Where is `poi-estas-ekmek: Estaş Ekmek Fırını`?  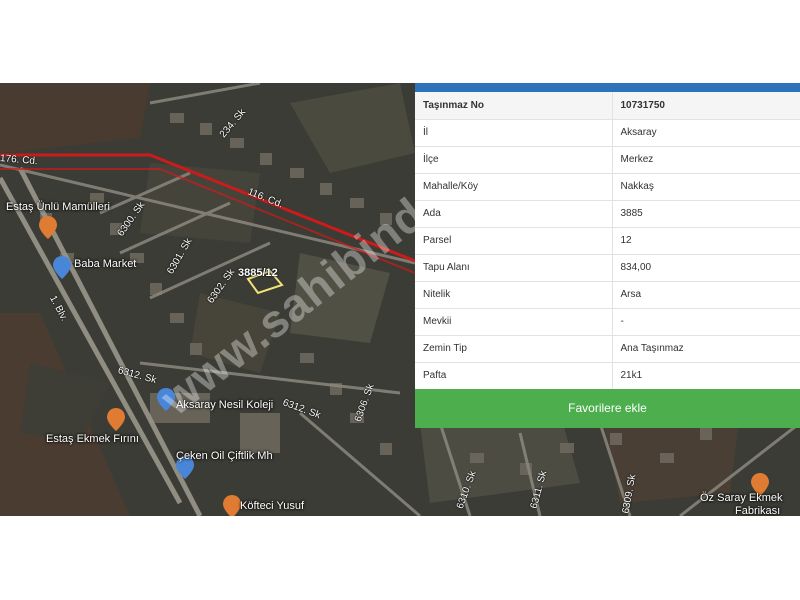
poi-estas-ekmek: Estaş Ekmek Fırını is located at coordinates (92, 439).